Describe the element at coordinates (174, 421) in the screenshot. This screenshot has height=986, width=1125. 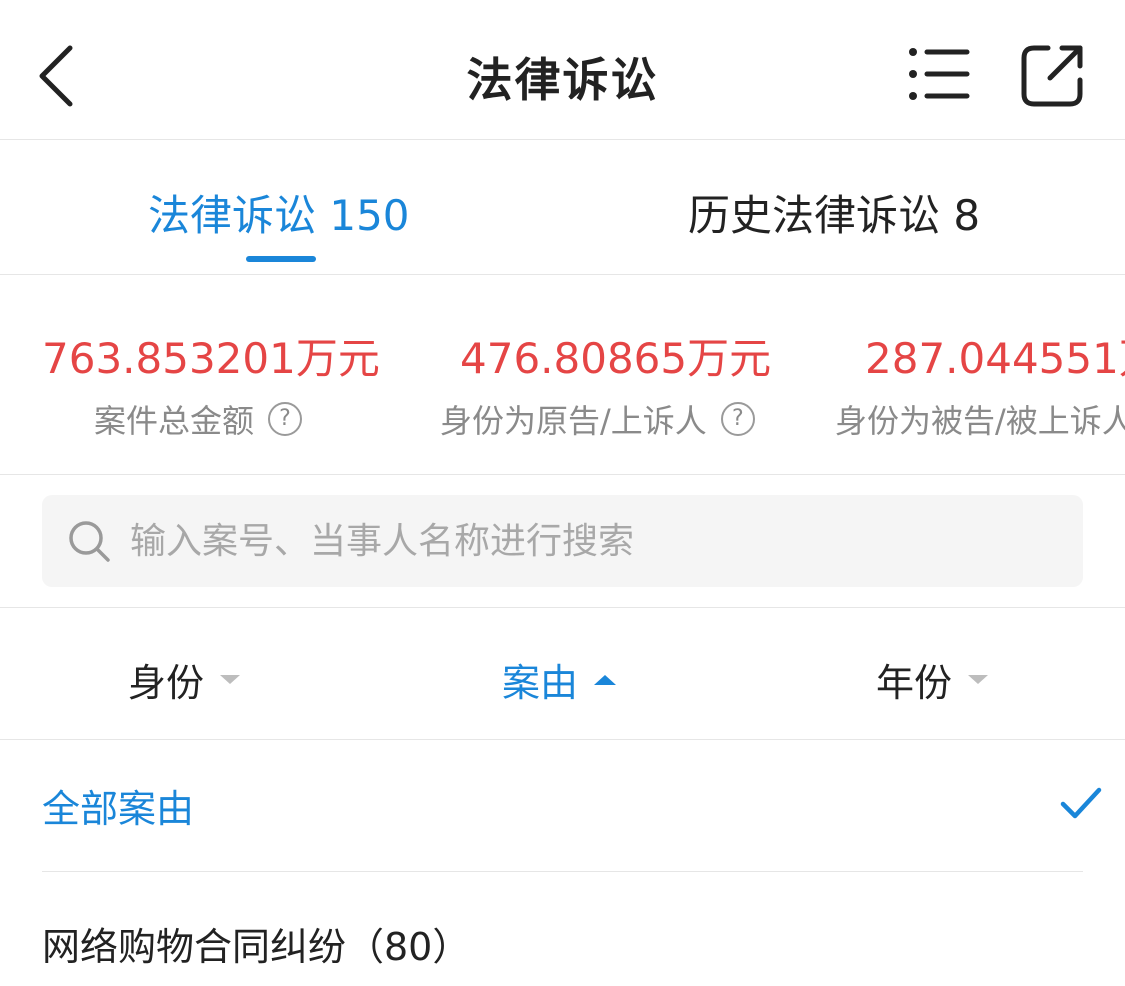
I see `stat-label: 案件总金额` at that location.